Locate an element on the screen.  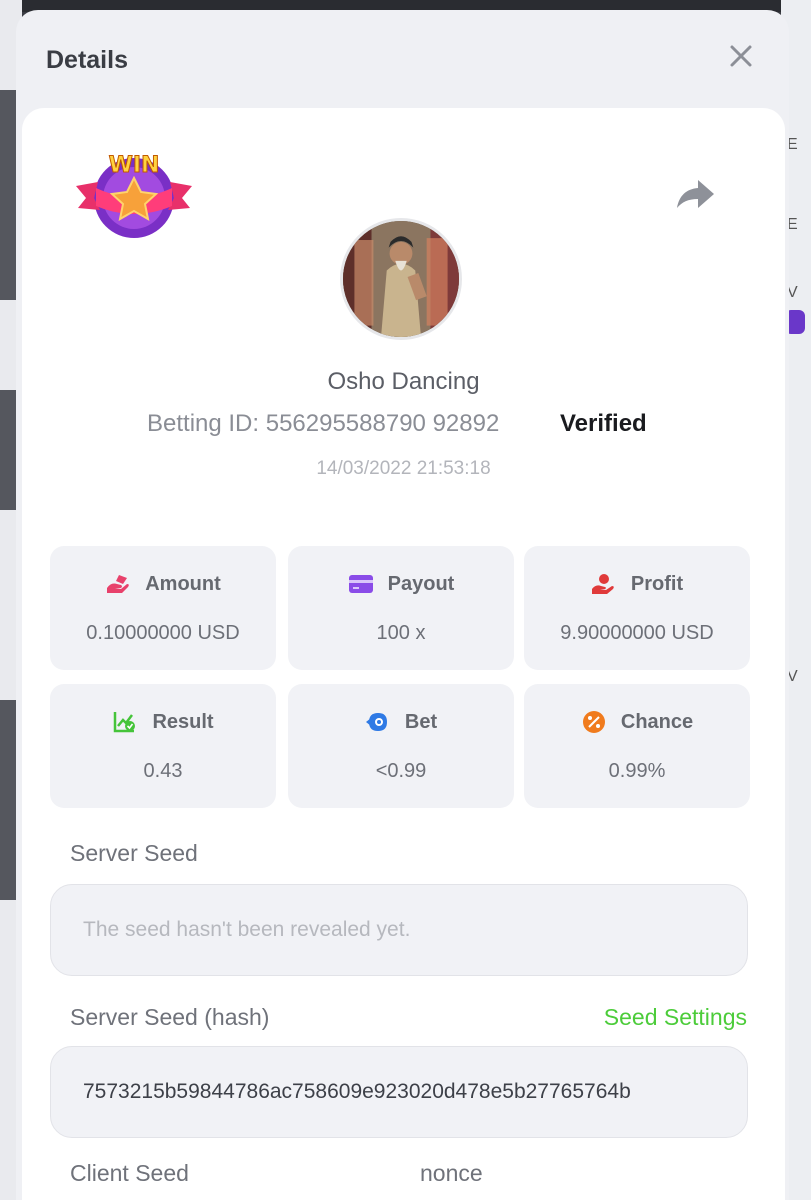
modal-header: Details is located at coordinates (402, 59).